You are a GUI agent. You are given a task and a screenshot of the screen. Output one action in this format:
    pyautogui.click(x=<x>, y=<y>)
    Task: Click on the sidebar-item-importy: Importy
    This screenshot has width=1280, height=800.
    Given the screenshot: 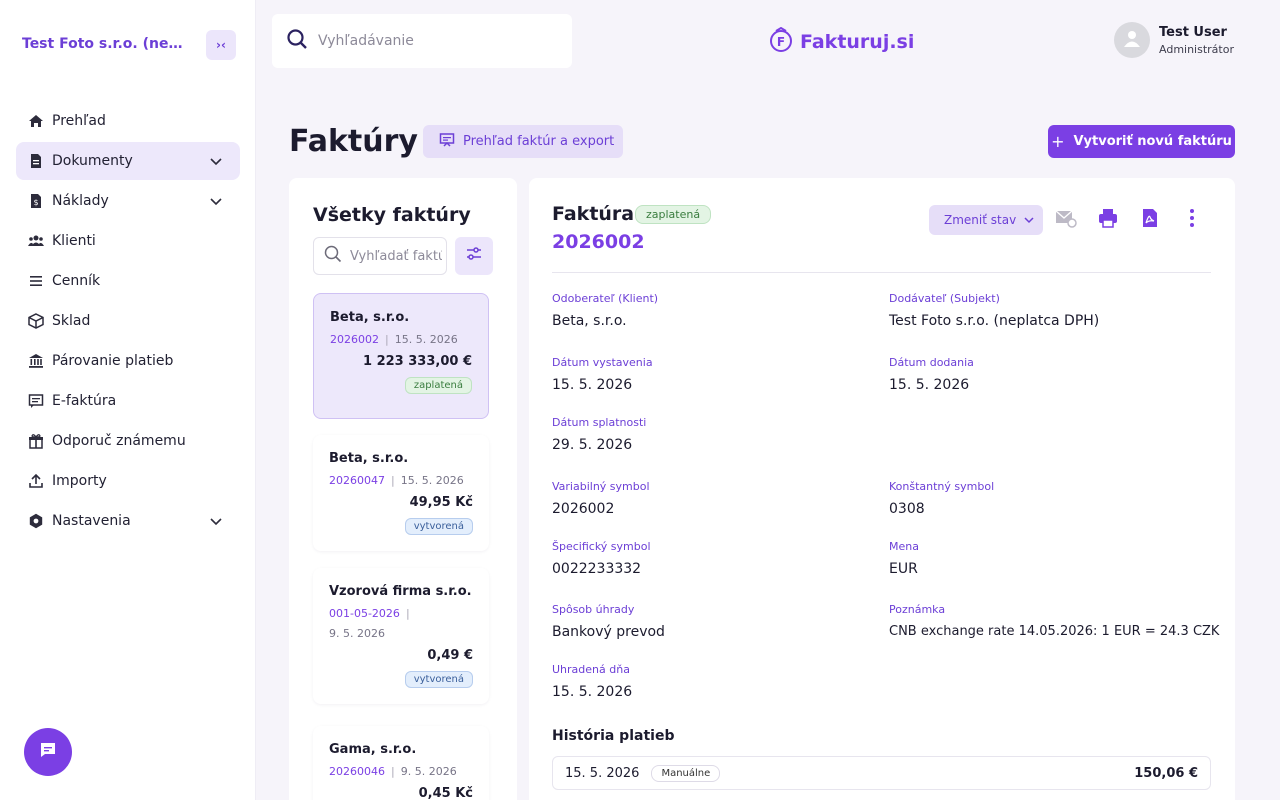 What is the action you would take?
    pyautogui.click(x=128, y=481)
    